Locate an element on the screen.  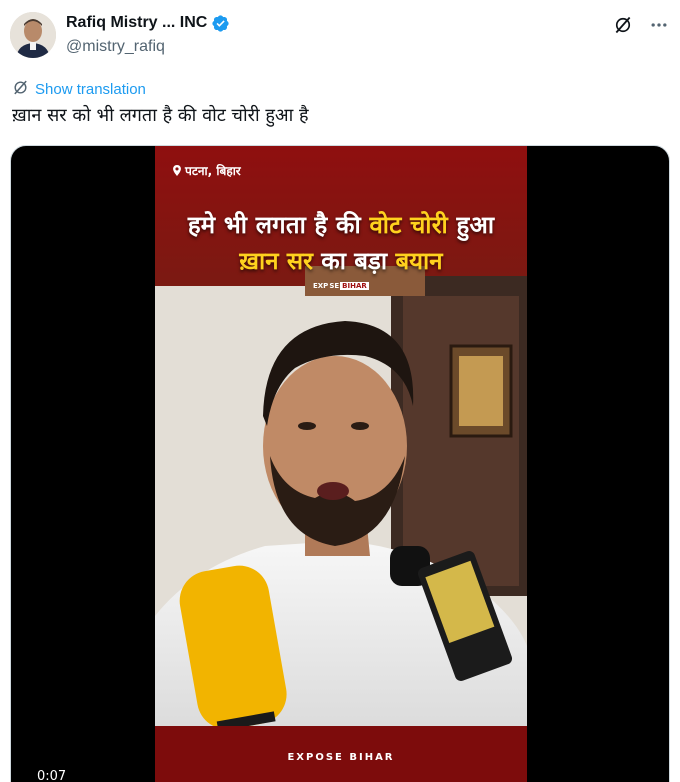
tweet-text: ख़ान सर को भी लगता है की वोट चोरी हुआ है is located at coordinates (160, 115).